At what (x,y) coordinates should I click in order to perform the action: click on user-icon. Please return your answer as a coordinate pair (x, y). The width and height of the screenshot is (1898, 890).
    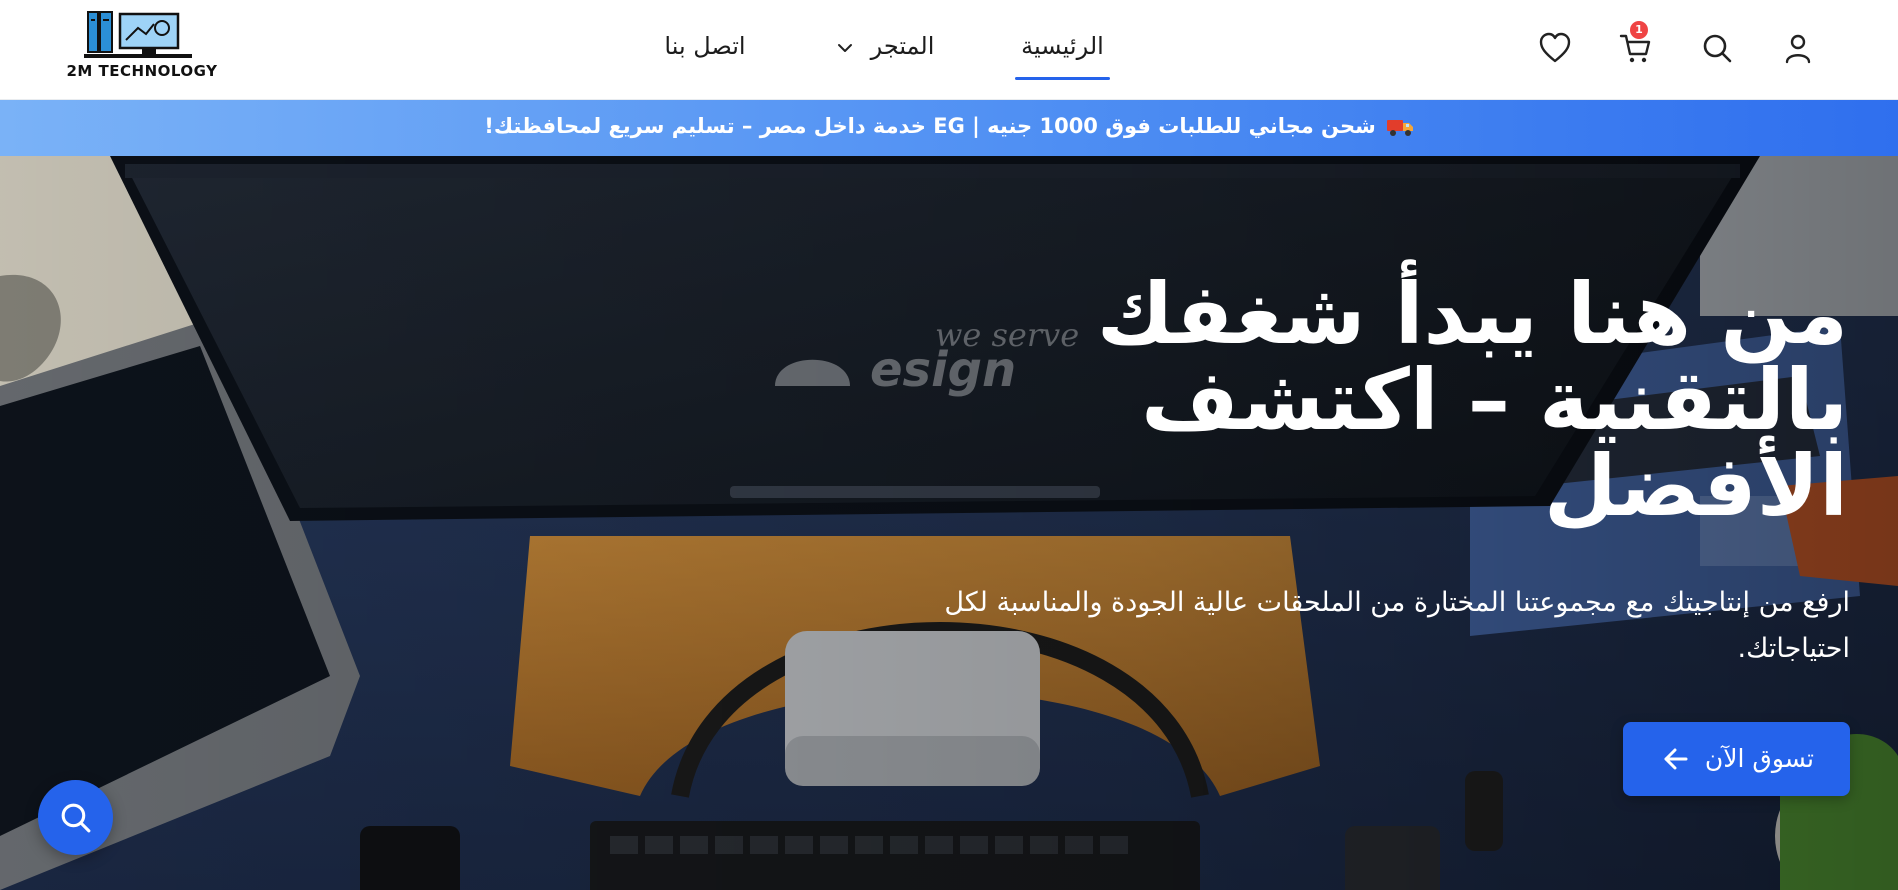
    Looking at the image, I should click on (1798, 49).